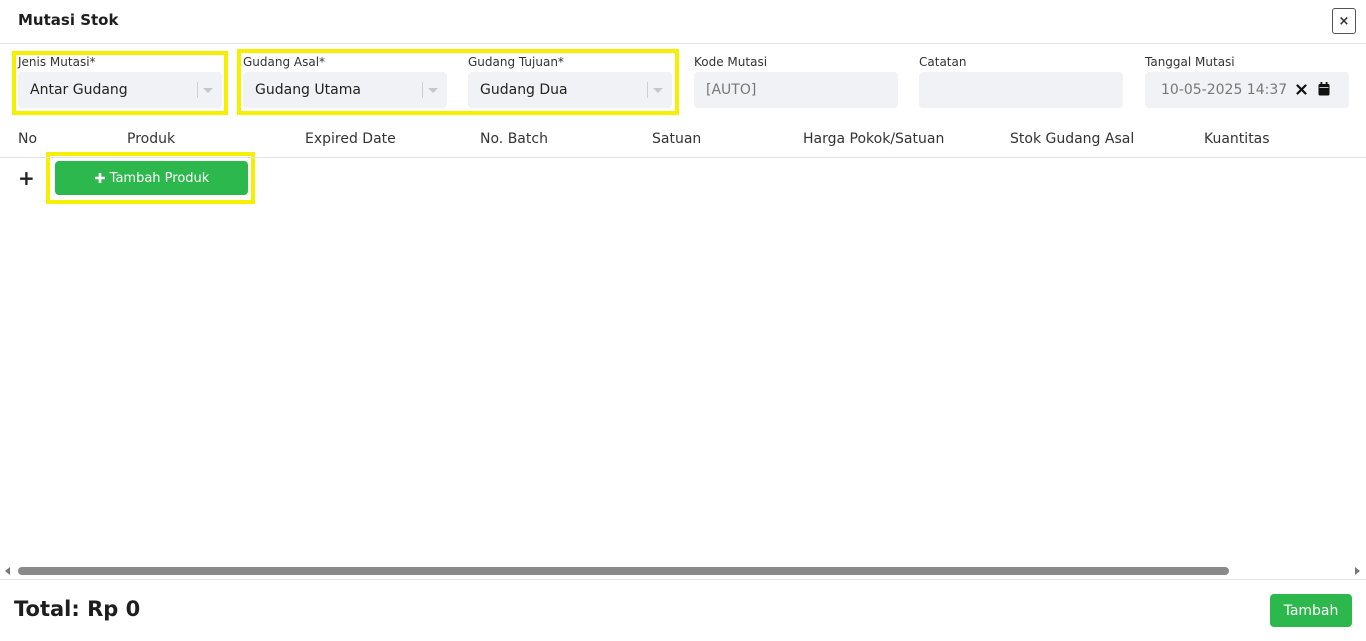 This screenshot has width=1366, height=641. Describe the element at coordinates (683, 579) in the screenshot. I see `footer-divider` at that location.